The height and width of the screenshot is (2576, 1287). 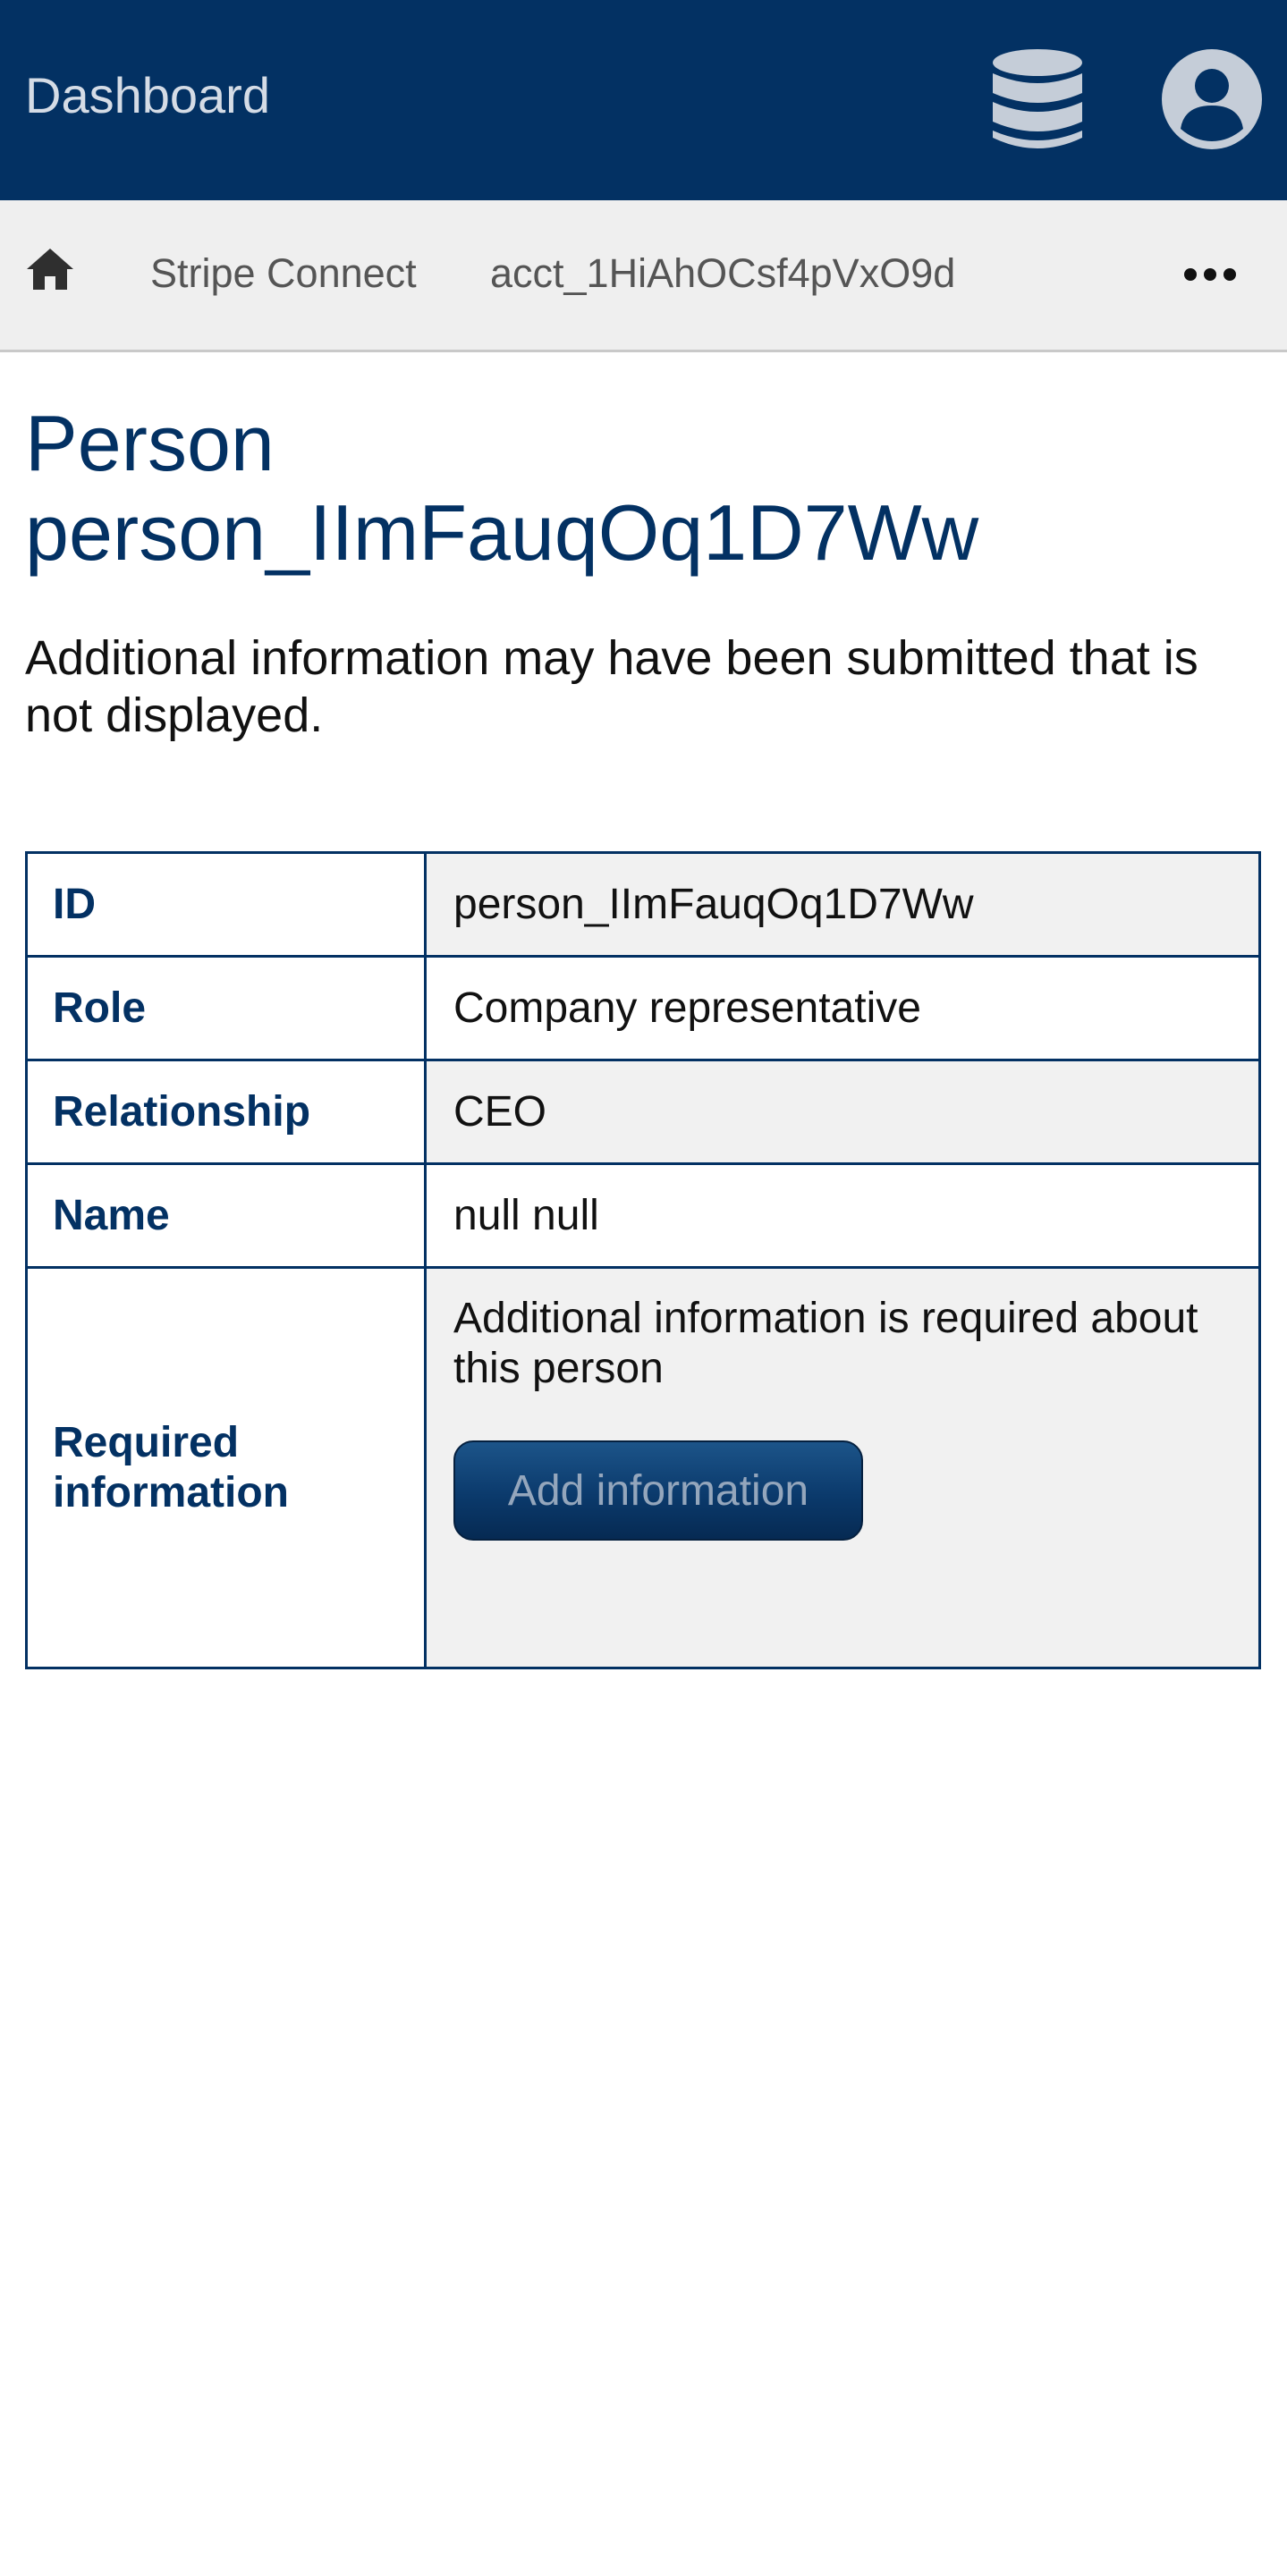 I want to click on row-value-role: Company representative, so click(x=842, y=1008).